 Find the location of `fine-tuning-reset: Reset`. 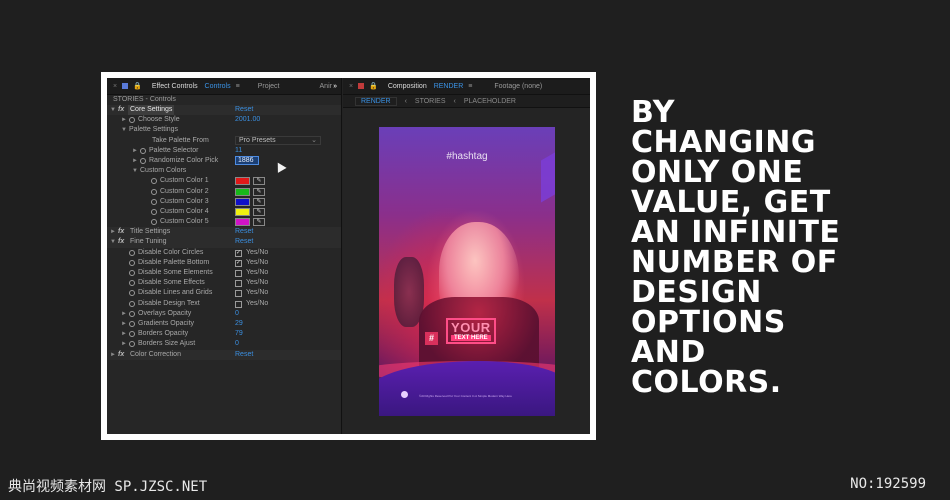

fine-tuning-reset: Reset is located at coordinates (244, 242).